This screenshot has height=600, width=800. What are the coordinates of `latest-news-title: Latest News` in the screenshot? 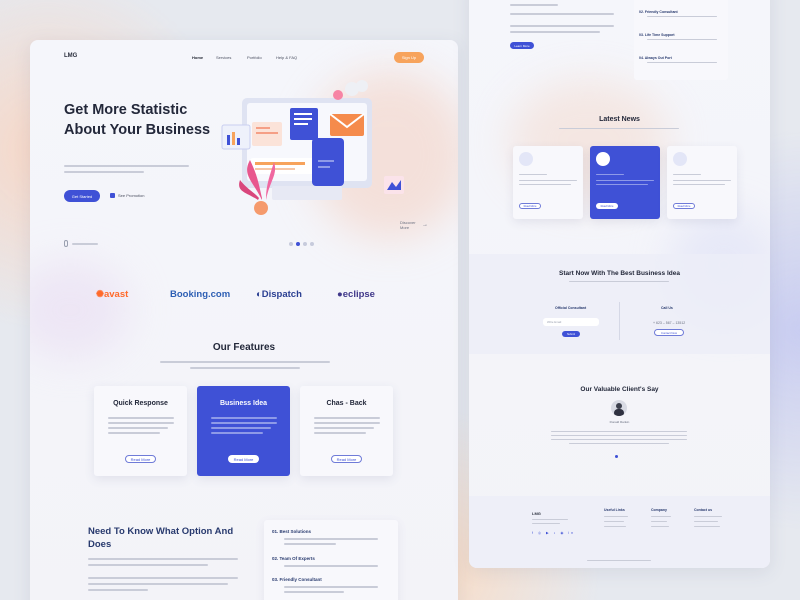 It's located at (619, 119).